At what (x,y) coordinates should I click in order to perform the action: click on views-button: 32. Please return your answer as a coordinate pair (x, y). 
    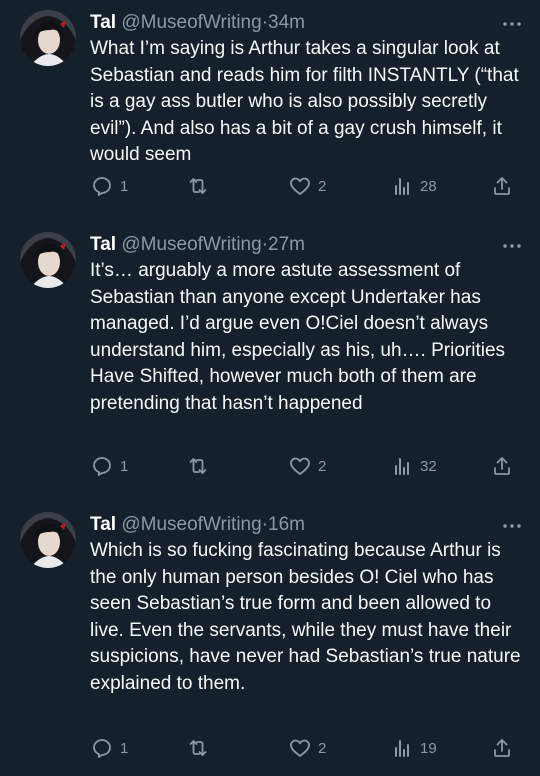
    Looking at the image, I should click on (413, 466).